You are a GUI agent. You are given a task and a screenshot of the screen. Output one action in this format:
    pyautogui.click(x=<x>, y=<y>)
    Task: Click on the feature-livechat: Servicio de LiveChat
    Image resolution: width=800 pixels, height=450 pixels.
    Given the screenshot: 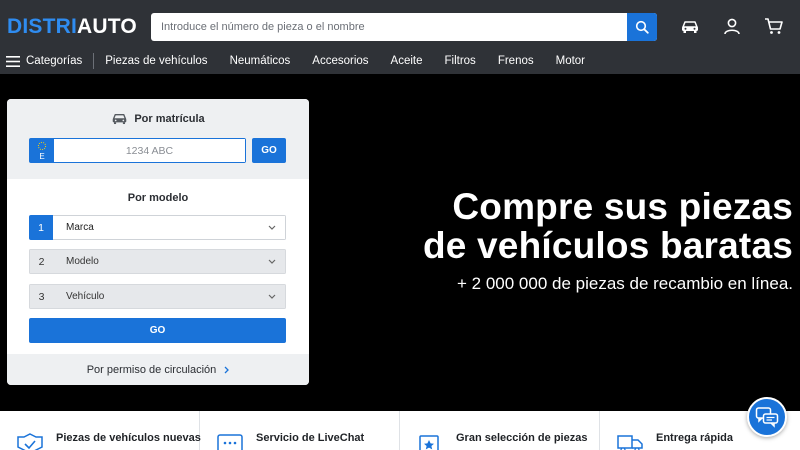 What is the action you would take?
    pyautogui.click(x=300, y=430)
    